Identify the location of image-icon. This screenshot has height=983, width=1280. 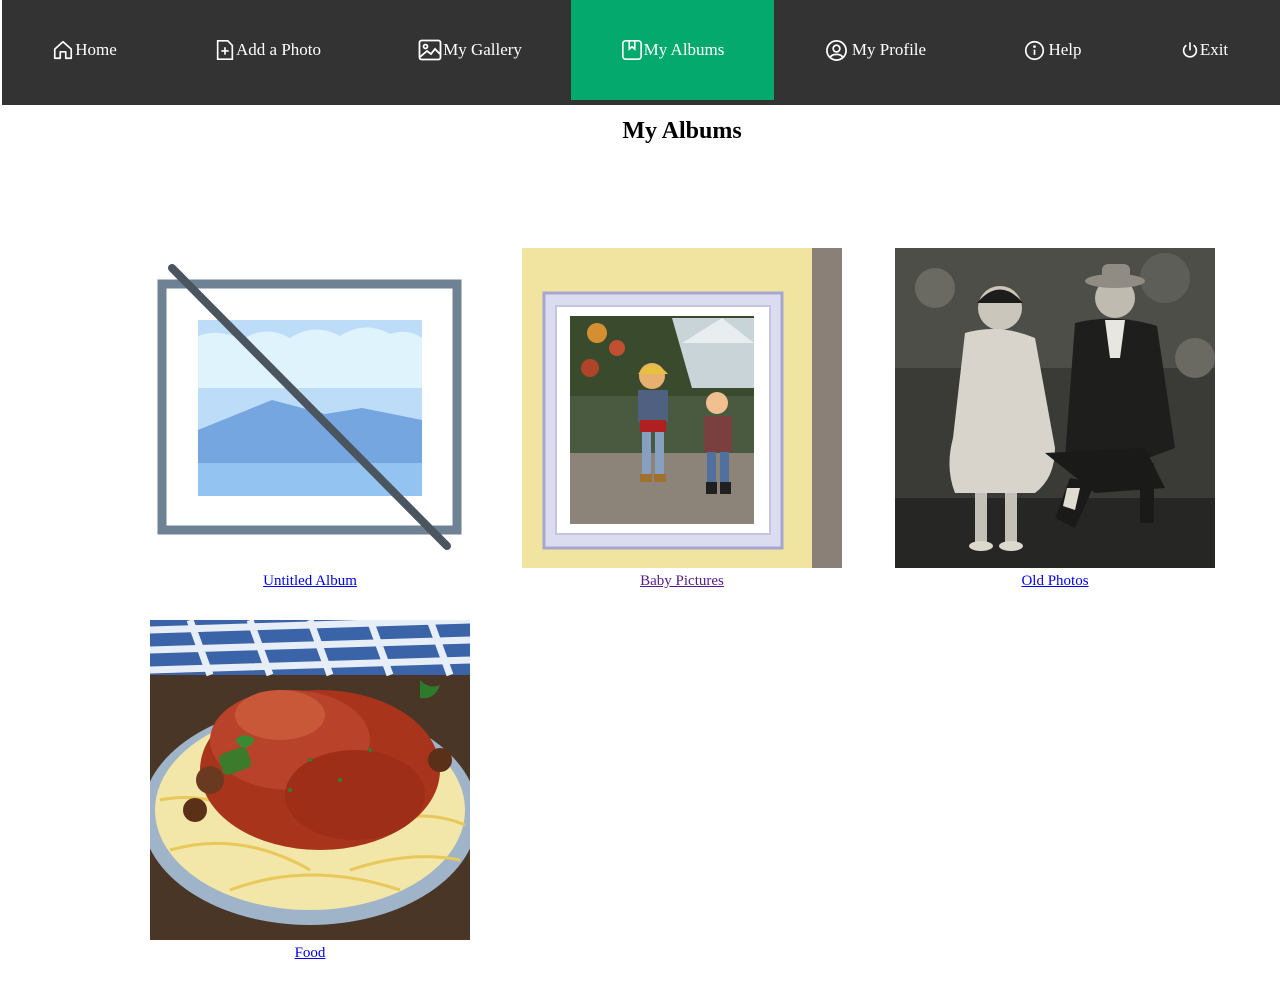
(430, 50).